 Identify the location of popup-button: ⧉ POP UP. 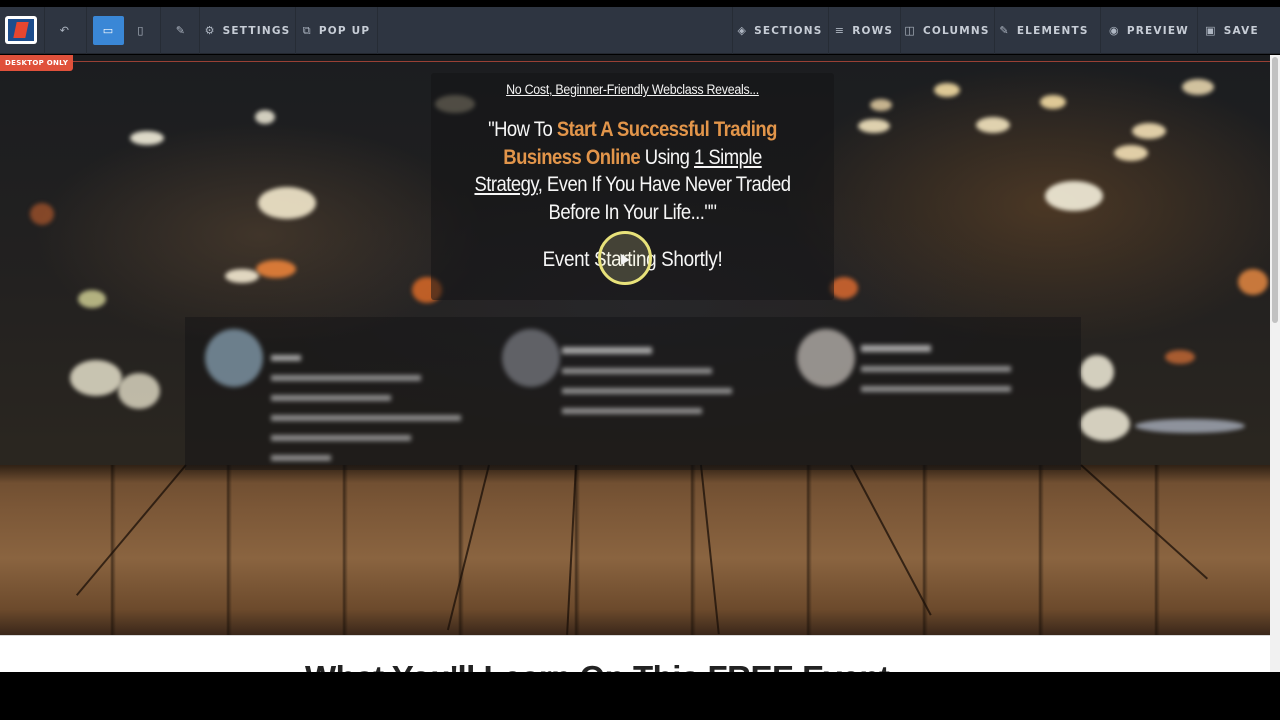
(336, 30).